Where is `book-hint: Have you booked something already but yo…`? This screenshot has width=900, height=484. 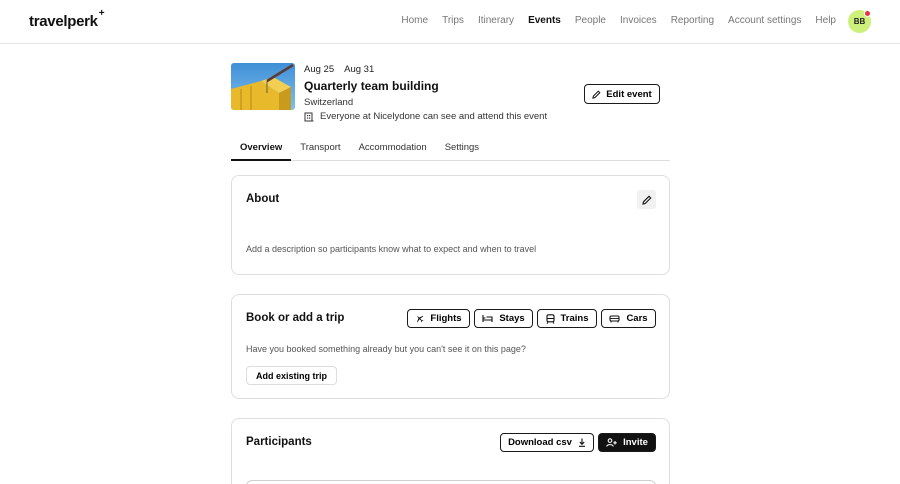
book-hint: Have you booked something already but yo… is located at coordinates (386, 349).